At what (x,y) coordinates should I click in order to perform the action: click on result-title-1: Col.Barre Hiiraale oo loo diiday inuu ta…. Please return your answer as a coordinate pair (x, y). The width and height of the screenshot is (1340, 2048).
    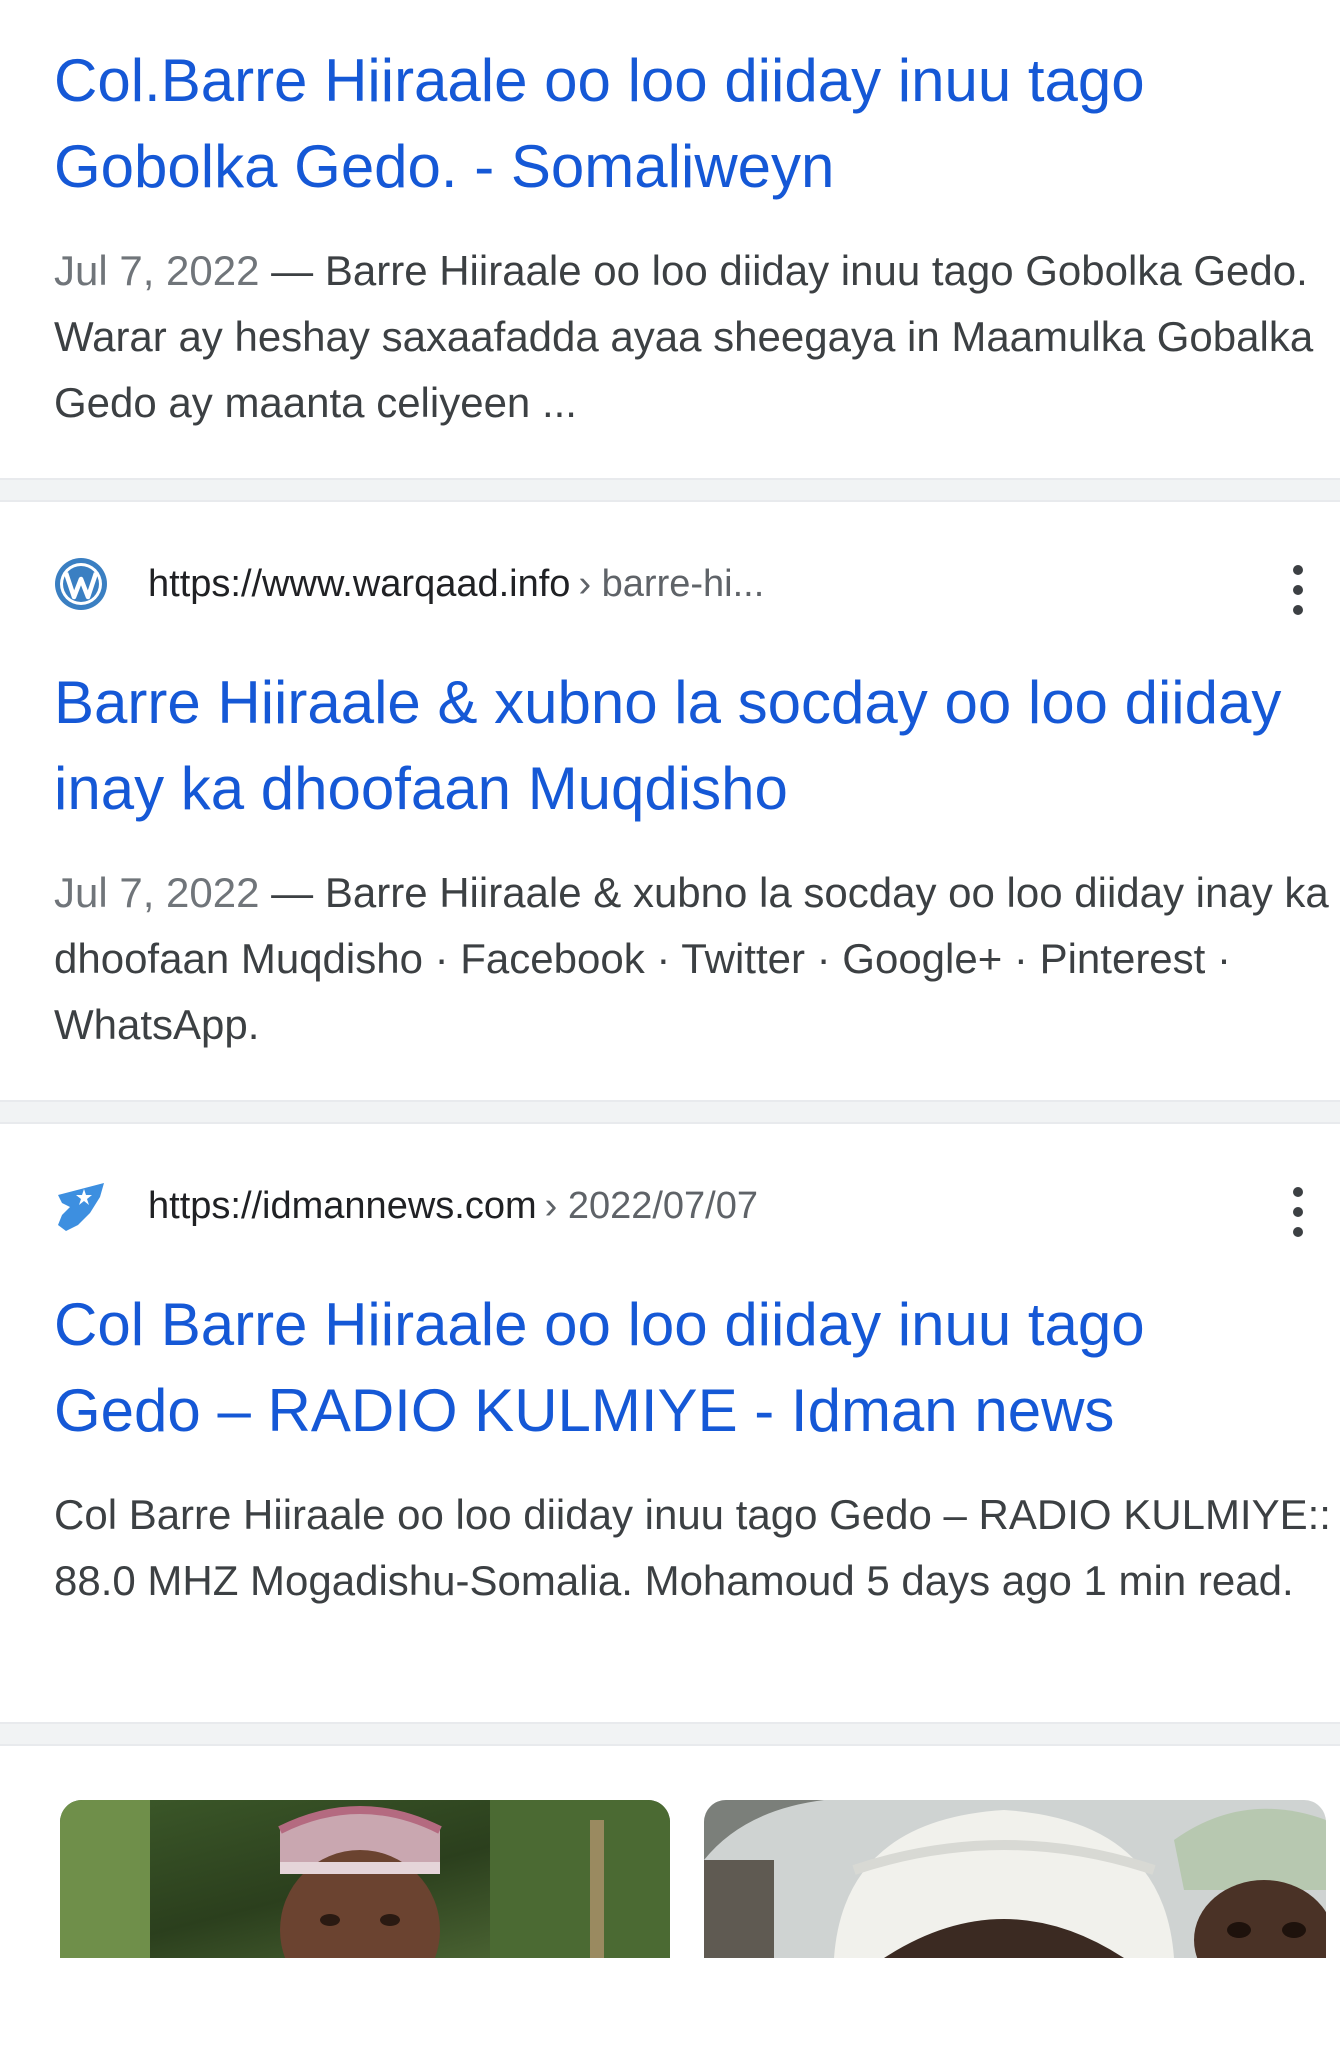
    Looking at the image, I should click on (674, 124).